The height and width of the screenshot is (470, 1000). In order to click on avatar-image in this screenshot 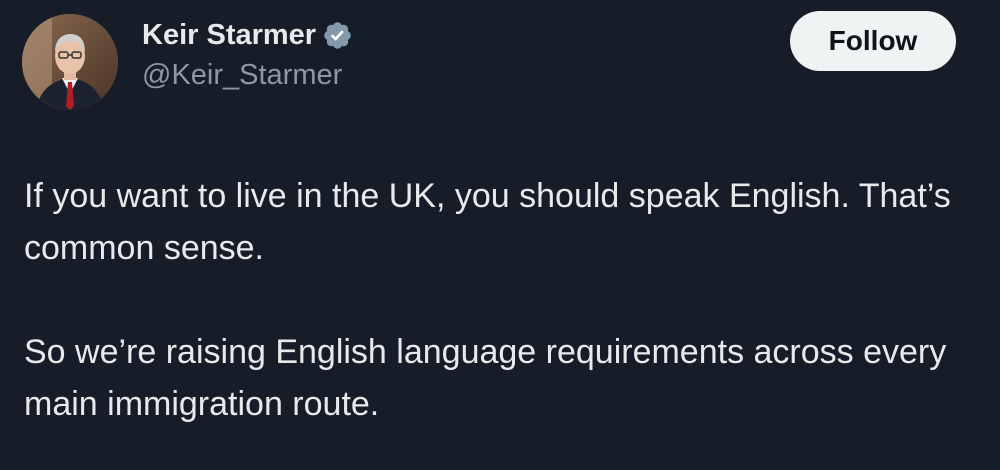, I will do `click(70, 62)`.